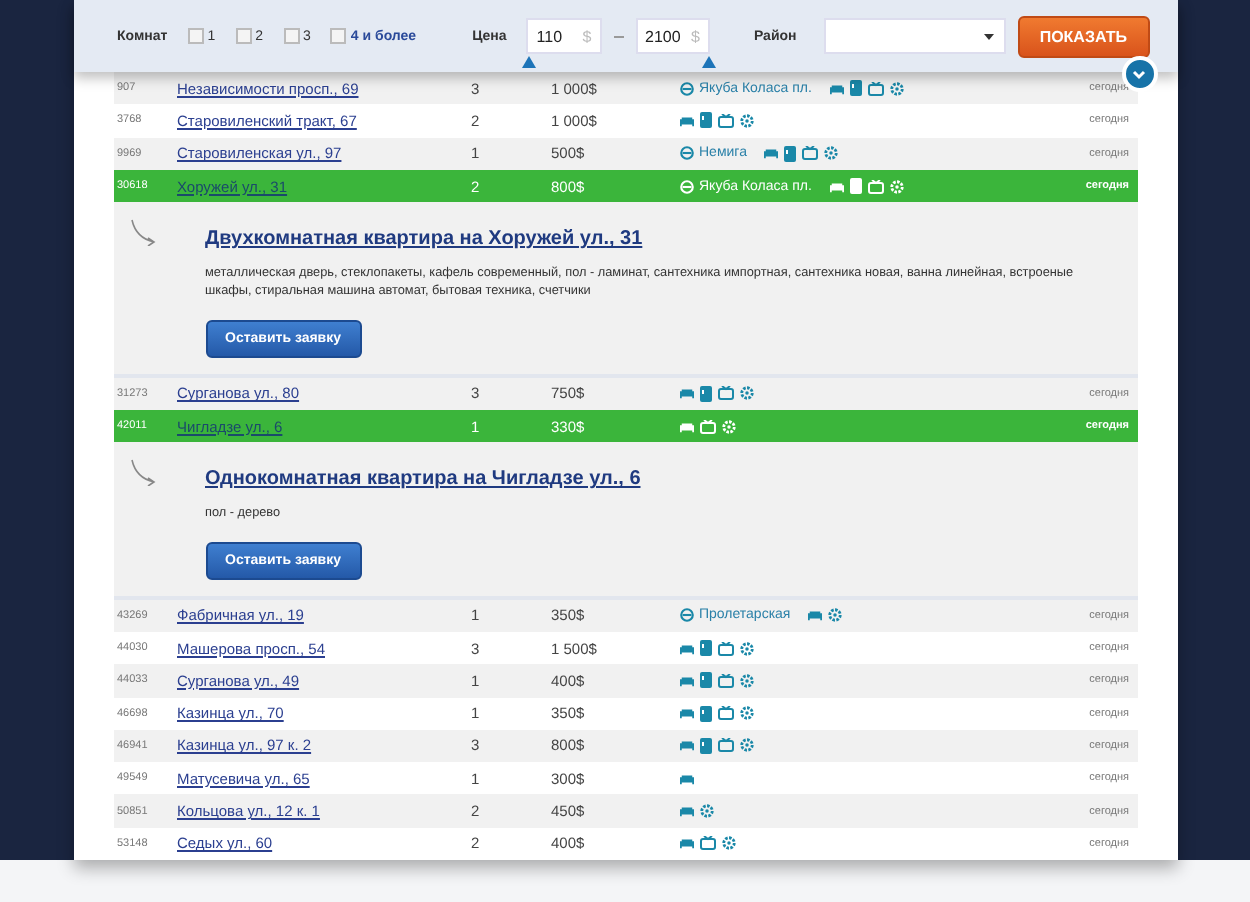 The width and height of the screenshot is (1250, 902). Describe the element at coordinates (423, 479) in the screenshot. I see `listing-title-link: Однокомнатная квартира на Чигладзе ул., 6` at that location.